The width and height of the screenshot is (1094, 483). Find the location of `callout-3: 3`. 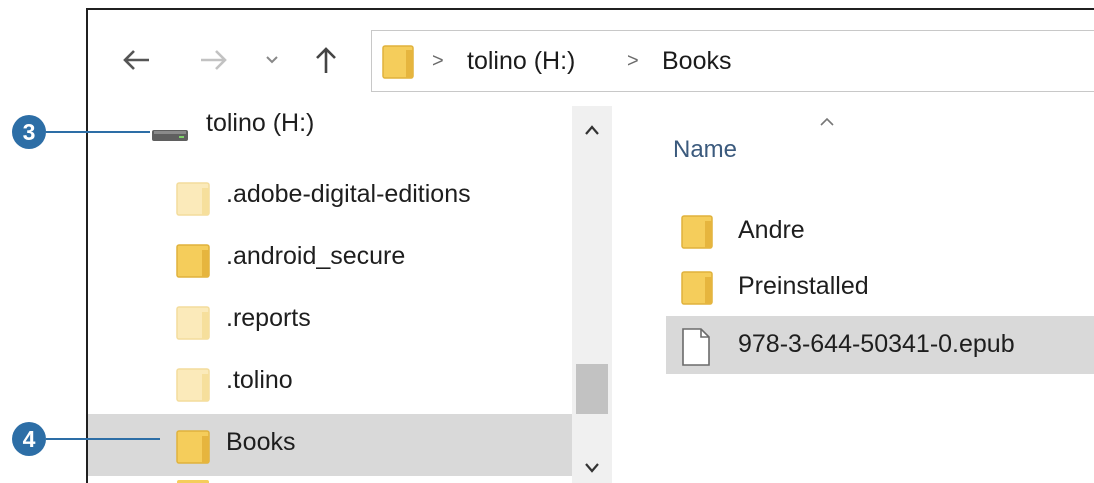

callout-3: 3 is located at coordinates (105, 132).